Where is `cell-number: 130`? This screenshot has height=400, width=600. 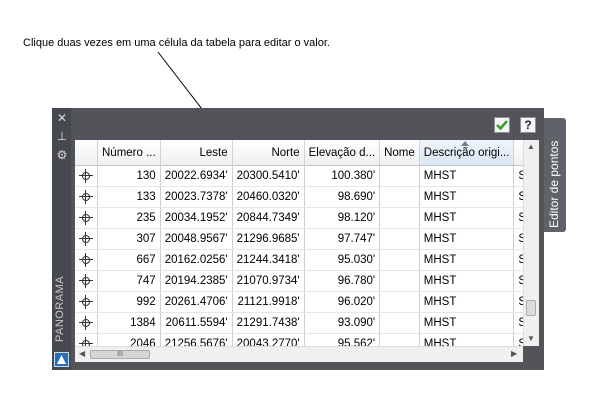
cell-number: 130 is located at coordinates (129, 176).